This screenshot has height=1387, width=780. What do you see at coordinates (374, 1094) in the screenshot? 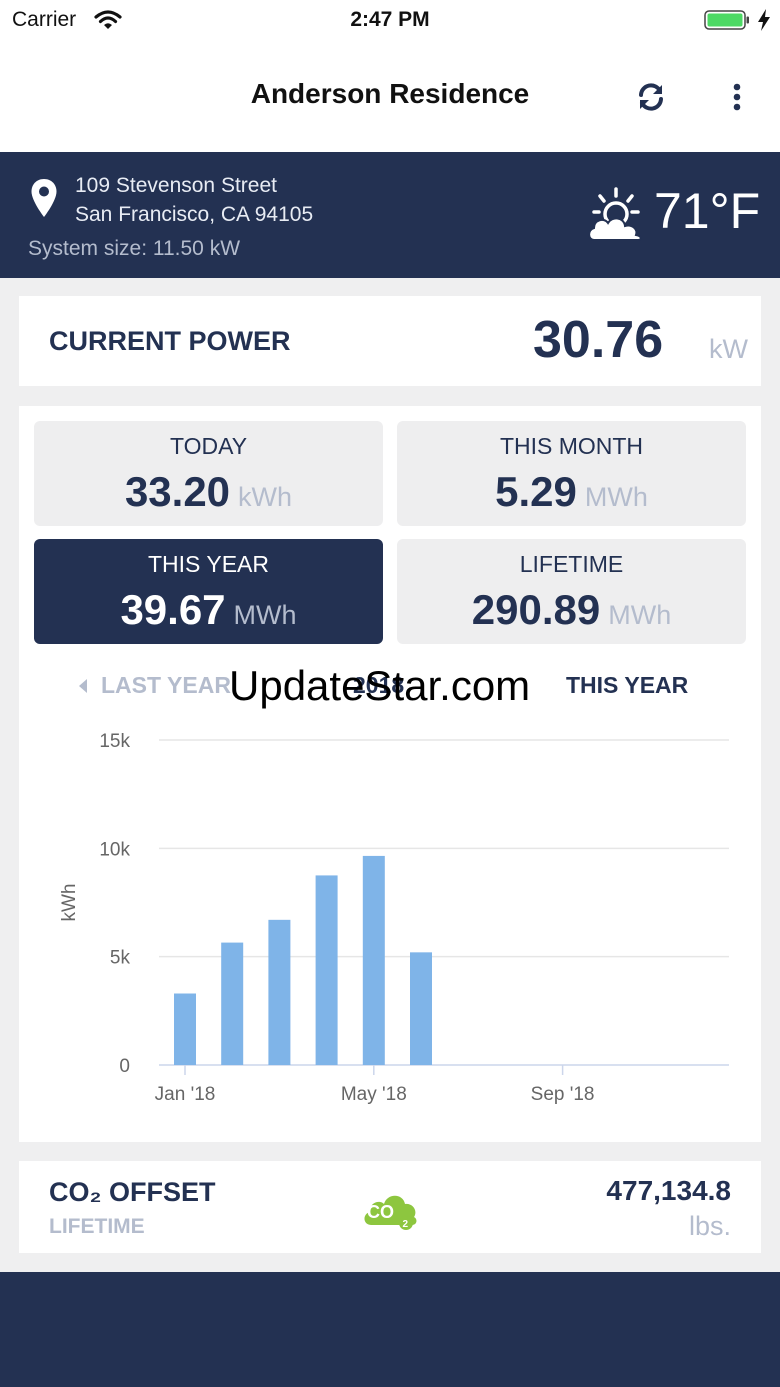
I see `x-tick-label: May '18` at bounding box center [374, 1094].